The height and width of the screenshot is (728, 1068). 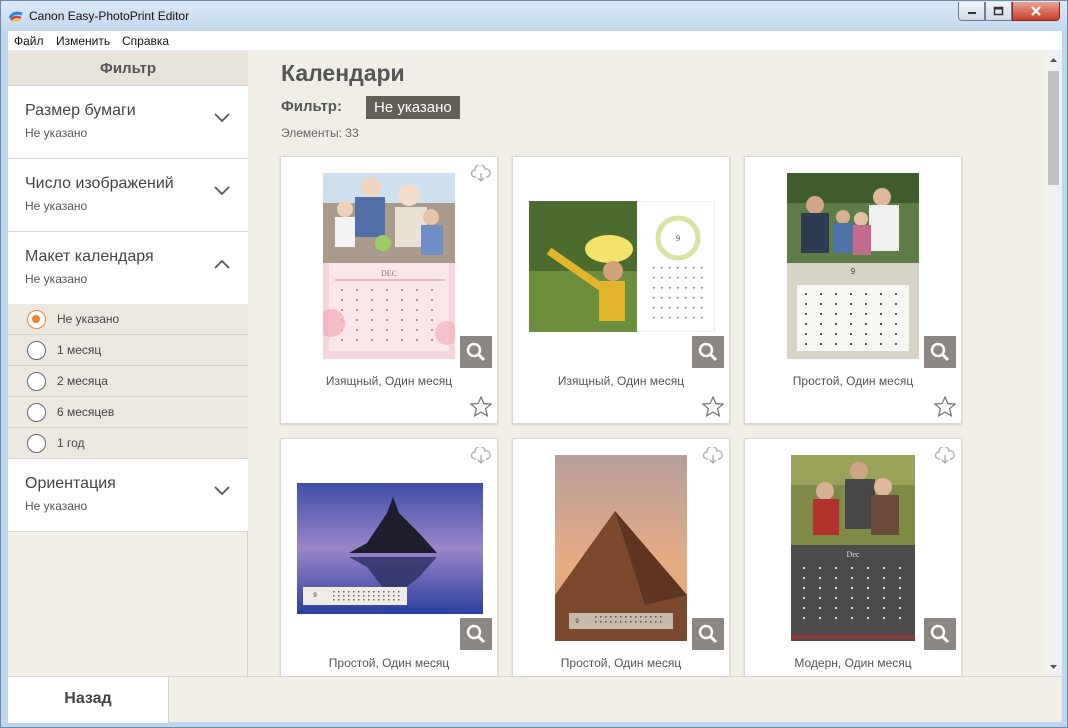 I want to click on filter-calendar-layout: Макет календаря Не указано, so click(x=128, y=268).